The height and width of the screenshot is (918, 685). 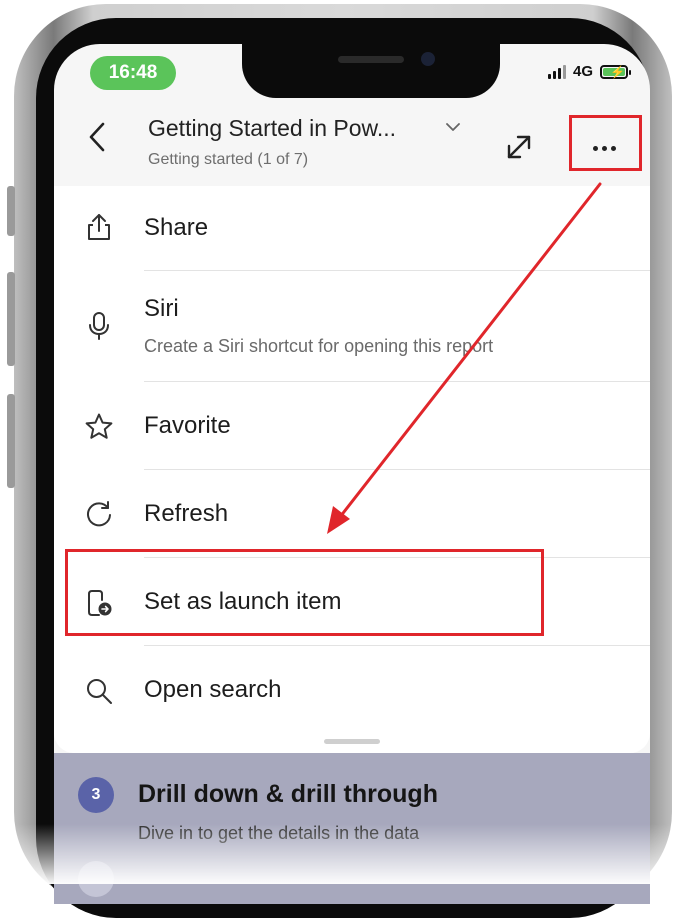 I want to click on step-number-badge: 3, so click(x=96, y=795).